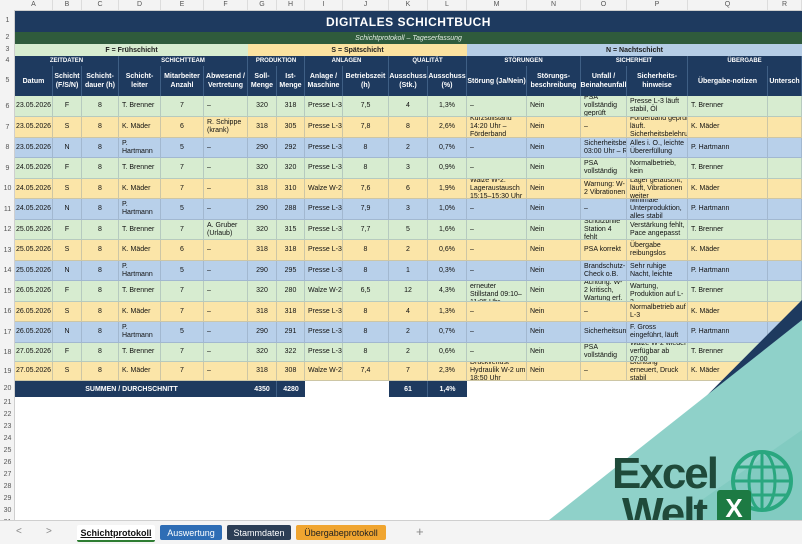 Image resolution: width=802 pixels, height=544 pixels. I want to click on table-cell: Sicherheitsunterweisung, so click(604, 332).